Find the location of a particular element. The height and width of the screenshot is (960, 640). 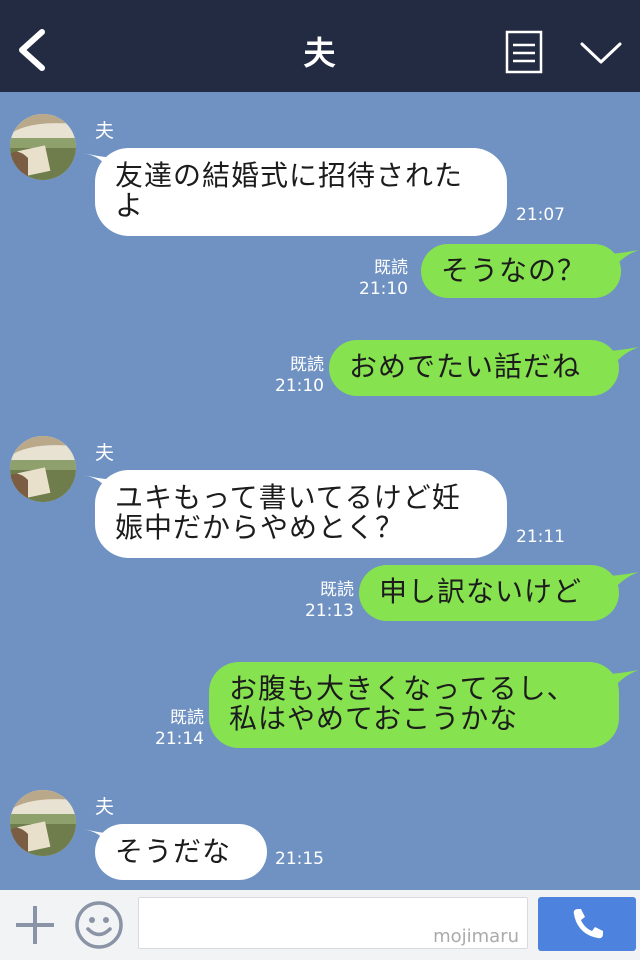

chevron-down-icon is located at coordinates (601, 53).